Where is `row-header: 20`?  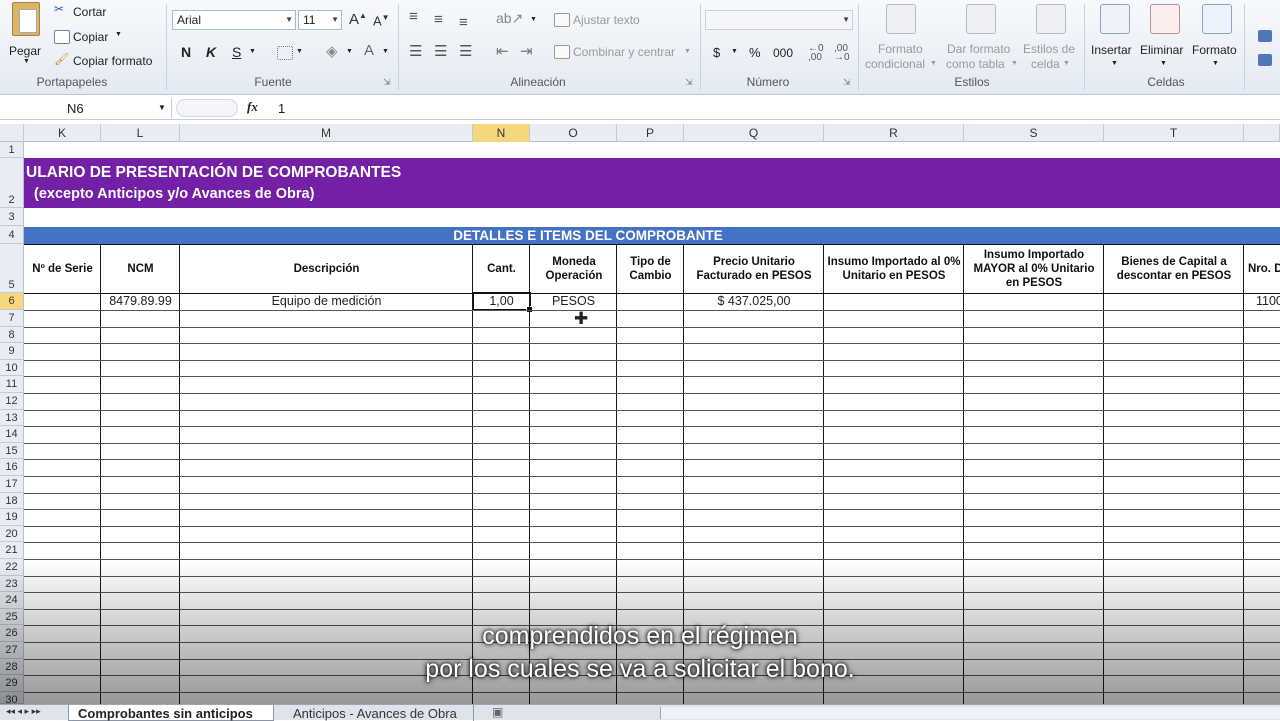
row-header: 20 is located at coordinates (12, 534).